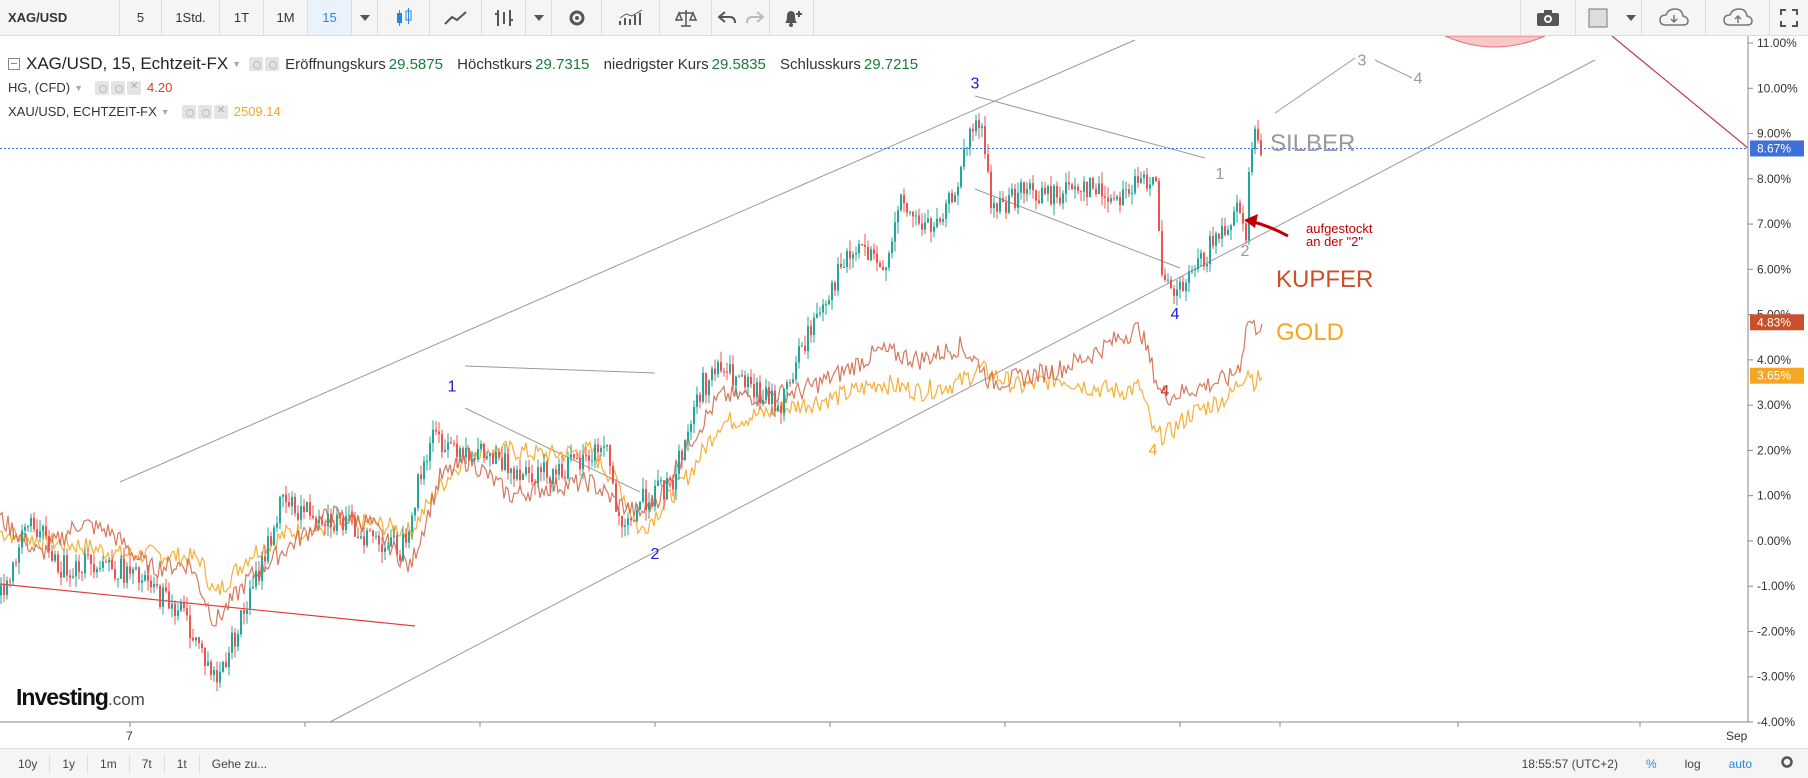 The image size is (1808, 778). What do you see at coordinates (191, 17) in the screenshot?
I see `interval-1std: 1Std.` at bounding box center [191, 17].